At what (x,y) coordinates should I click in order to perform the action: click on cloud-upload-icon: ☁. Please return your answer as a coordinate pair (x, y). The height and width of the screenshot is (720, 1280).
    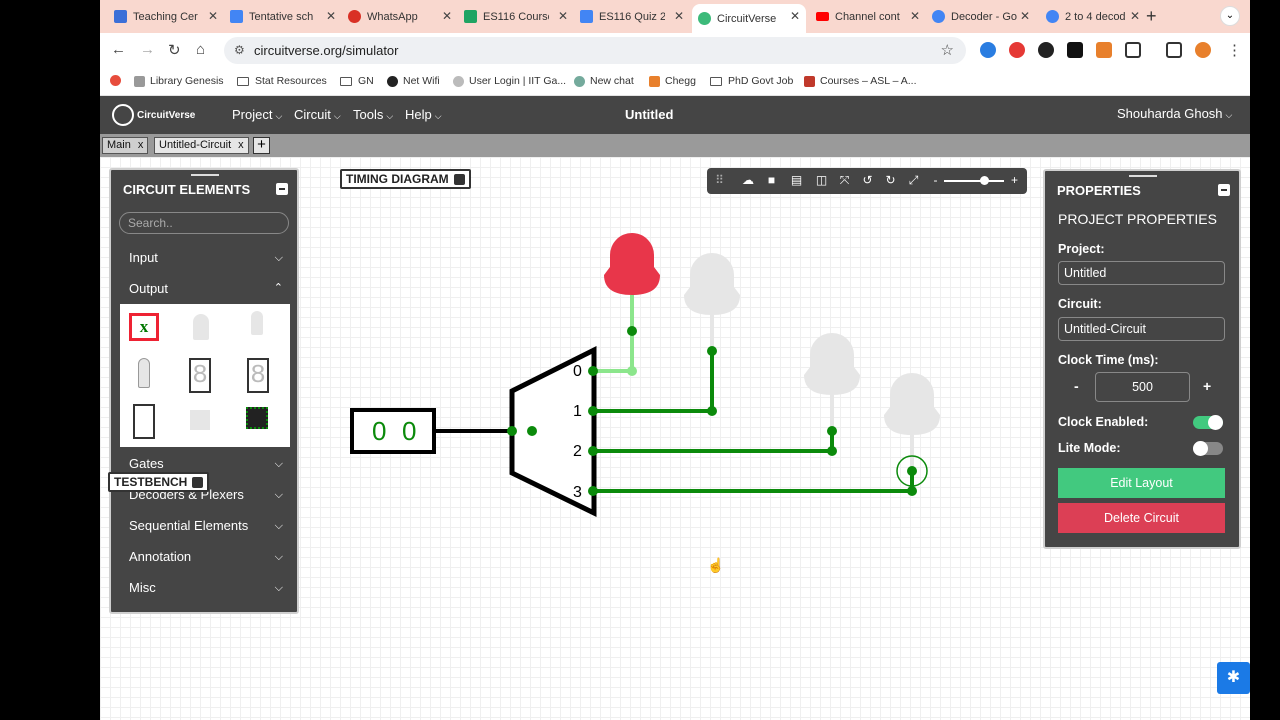
    Looking at the image, I should click on (748, 180).